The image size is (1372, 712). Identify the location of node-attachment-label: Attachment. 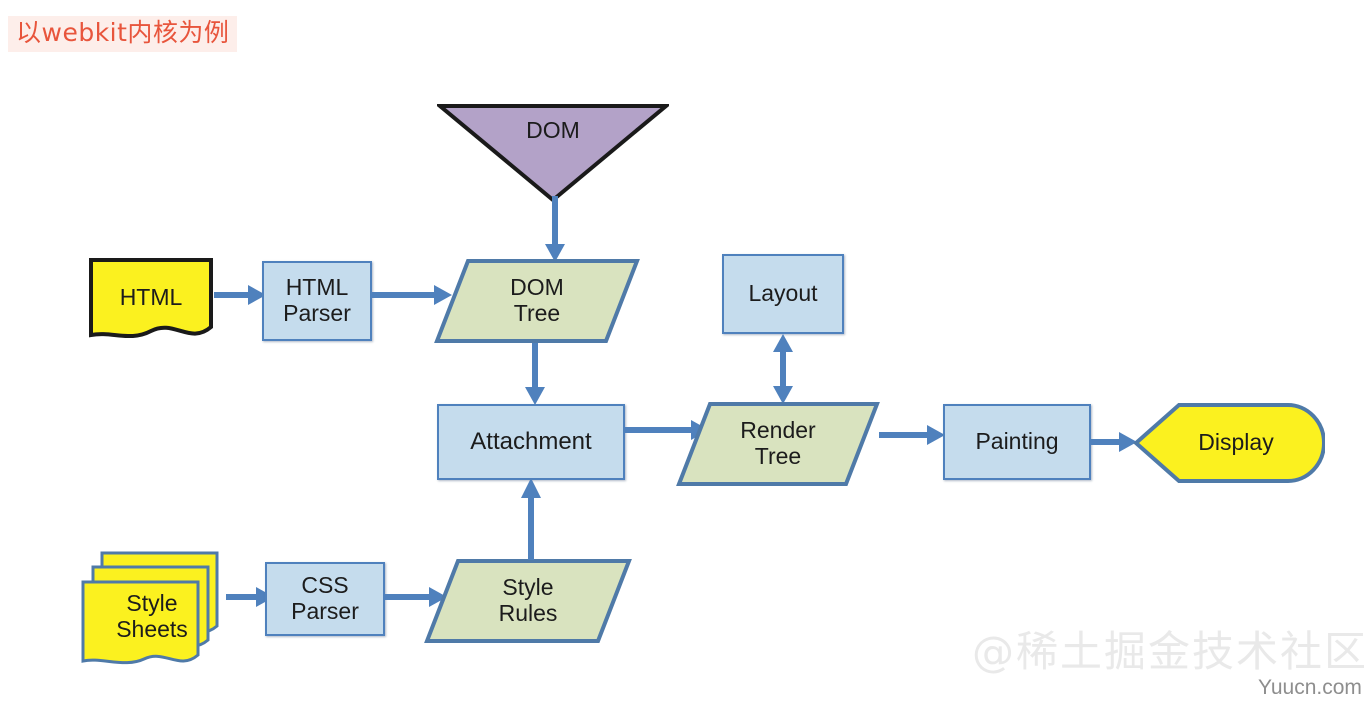
(531, 441).